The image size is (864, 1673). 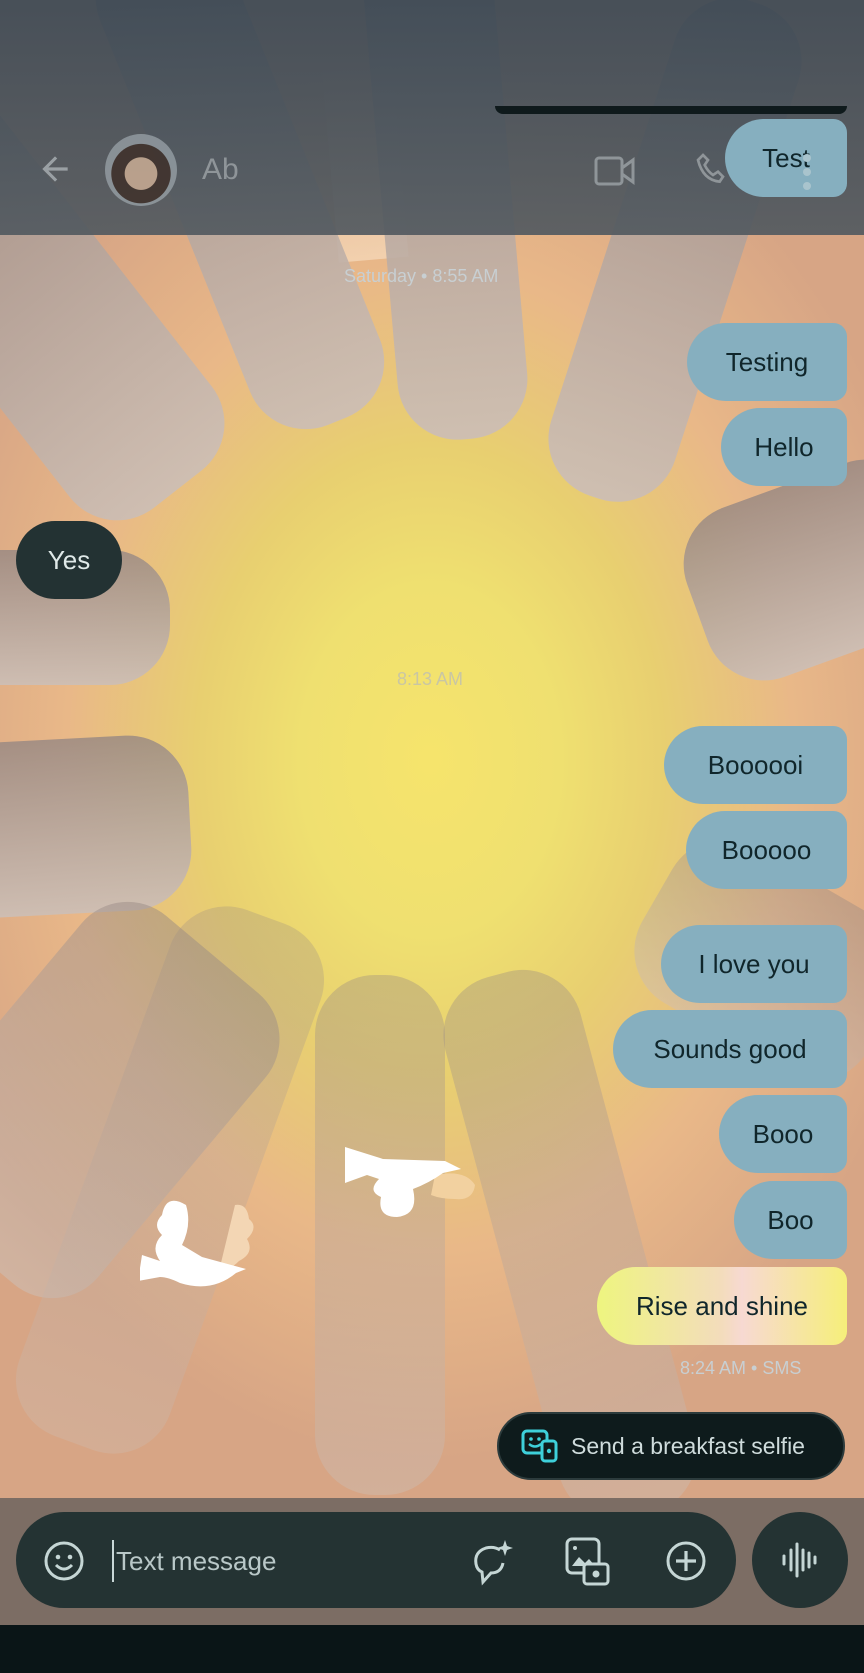 What do you see at coordinates (686, 1561) in the screenshot?
I see `add-circle-icon` at bounding box center [686, 1561].